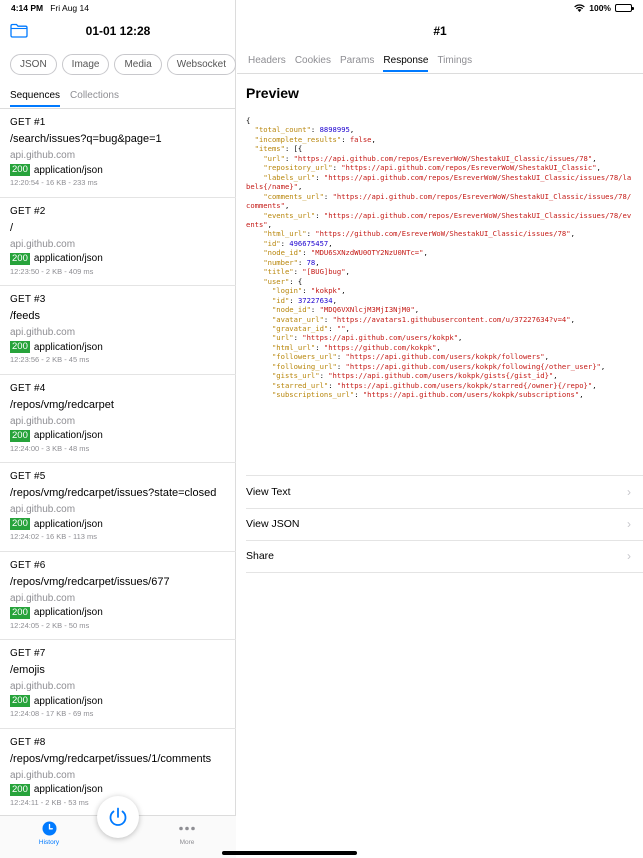 The image size is (643, 858). What do you see at coordinates (273, 524) in the screenshot?
I see `view-json-label: View JSON` at bounding box center [273, 524].